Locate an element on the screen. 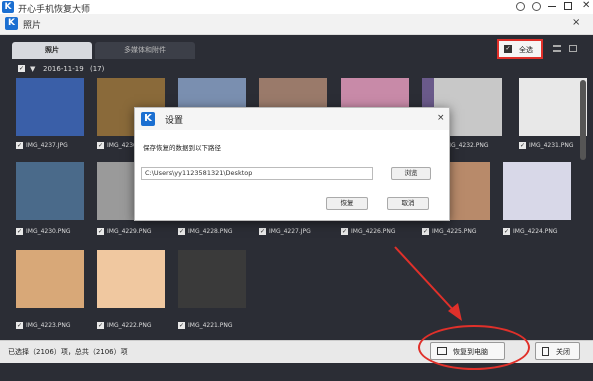 This screenshot has width=593, height=381. photo-filename: IMG_4225.PNG is located at coordinates (454, 231).